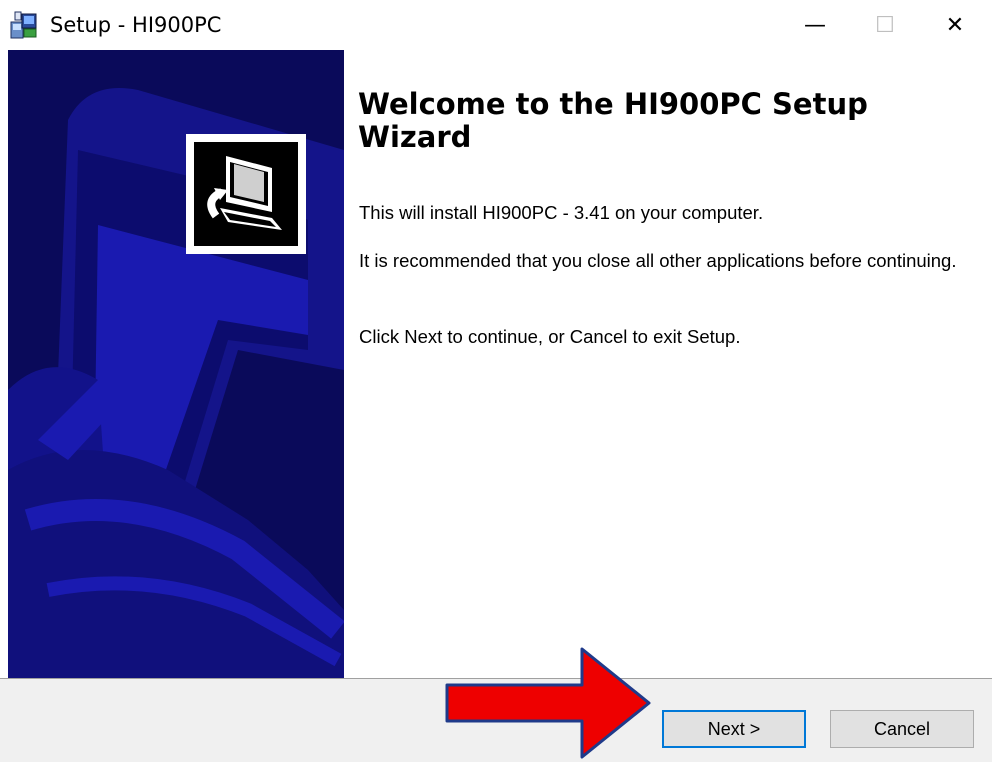  I want to click on setup-installer-icon, so click(23, 25).